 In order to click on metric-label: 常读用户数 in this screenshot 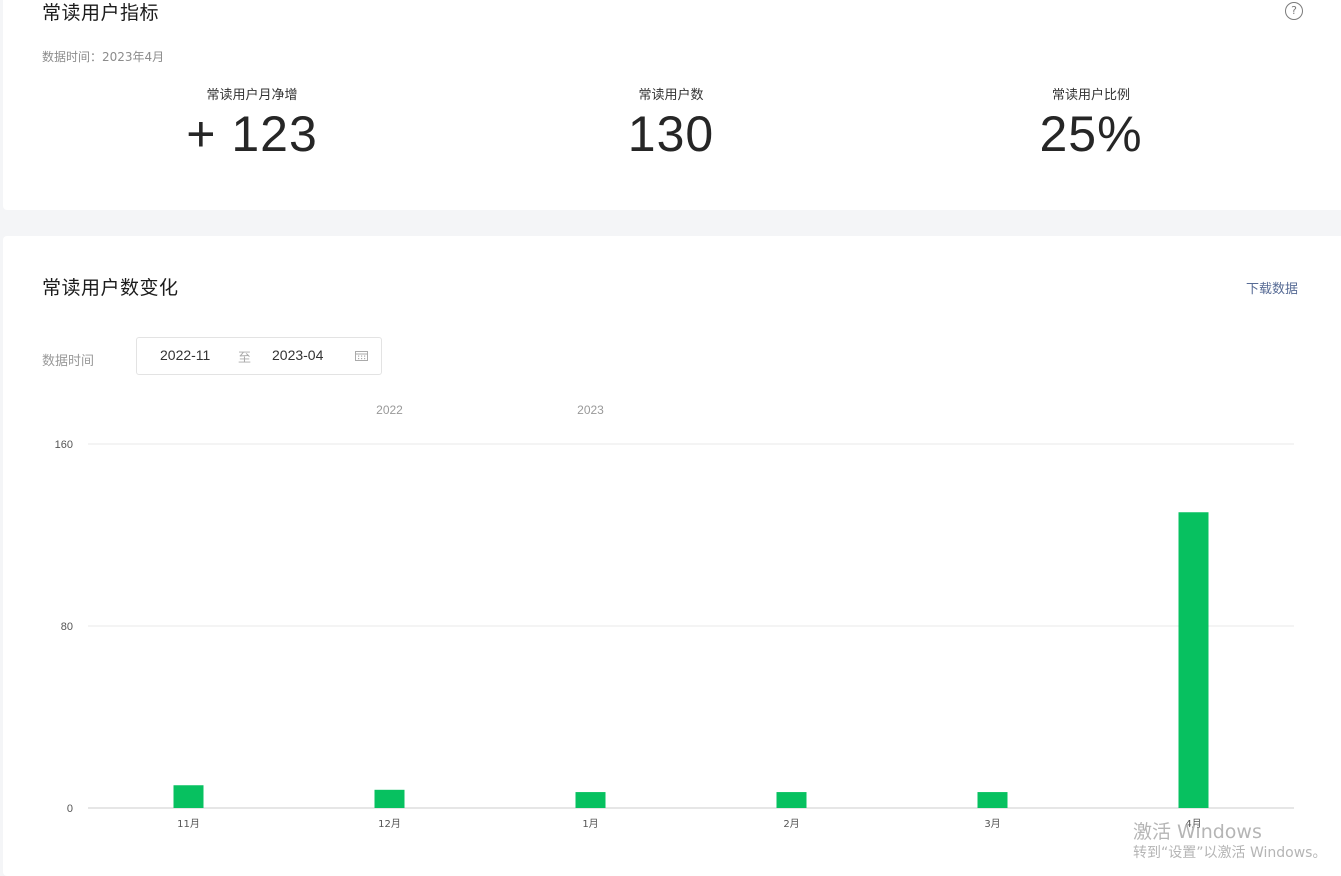, I will do `click(671, 95)`.